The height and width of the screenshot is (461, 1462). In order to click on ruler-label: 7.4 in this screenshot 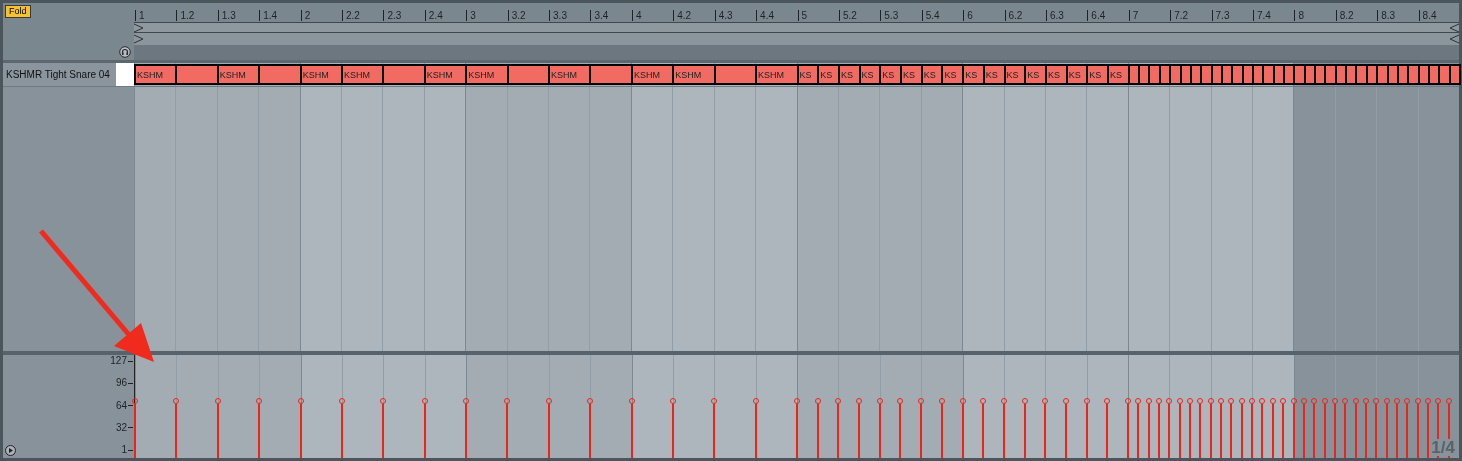, I will do `click(1261, 15)`.